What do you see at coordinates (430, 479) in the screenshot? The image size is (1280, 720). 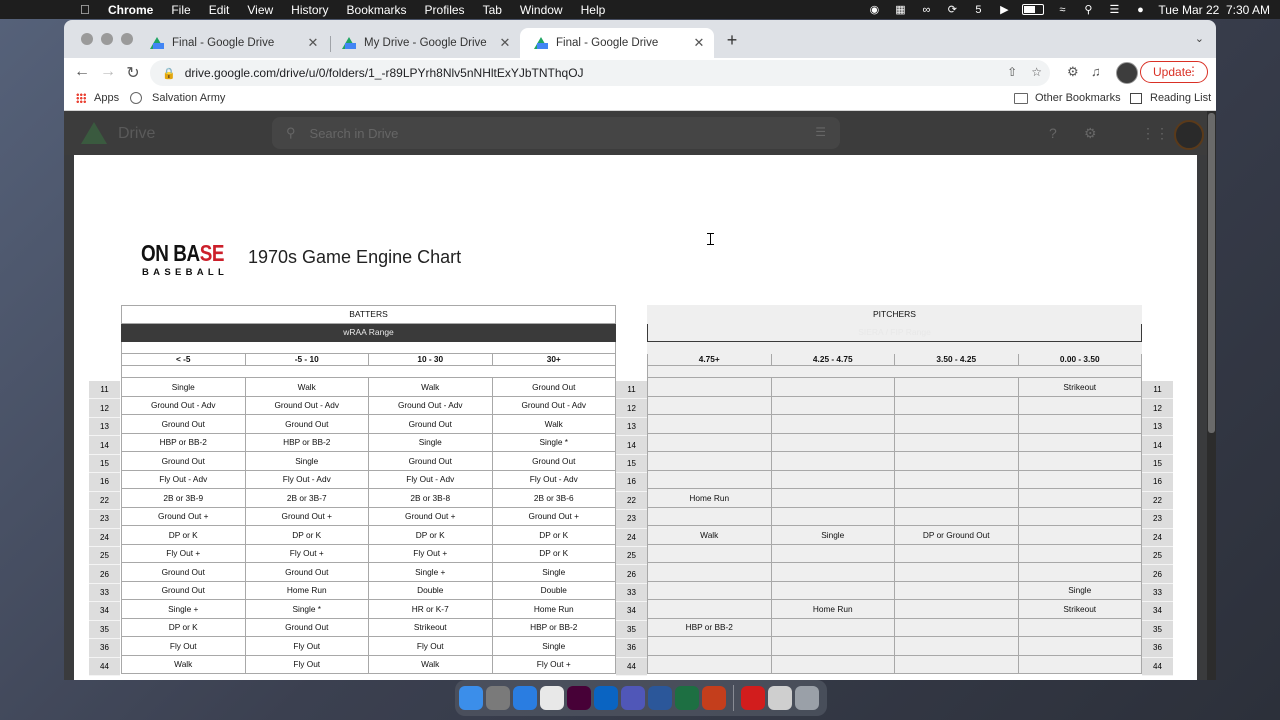 I see `table-cell: Fly Out - Adv` at bounding box center [430, 479].